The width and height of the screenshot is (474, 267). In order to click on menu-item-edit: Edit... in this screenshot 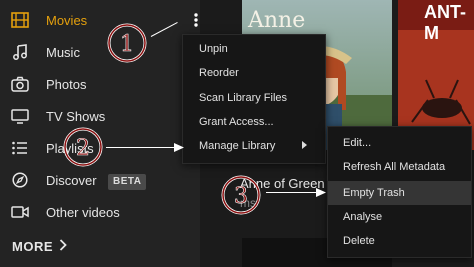, I will do `click(399, 143)`.